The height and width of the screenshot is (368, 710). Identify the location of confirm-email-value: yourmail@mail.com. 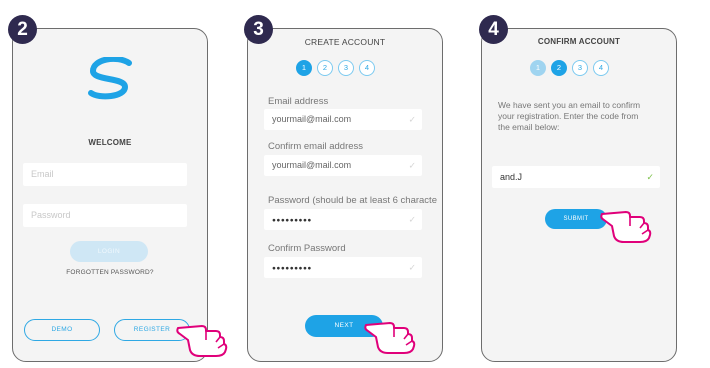
(312, 165).